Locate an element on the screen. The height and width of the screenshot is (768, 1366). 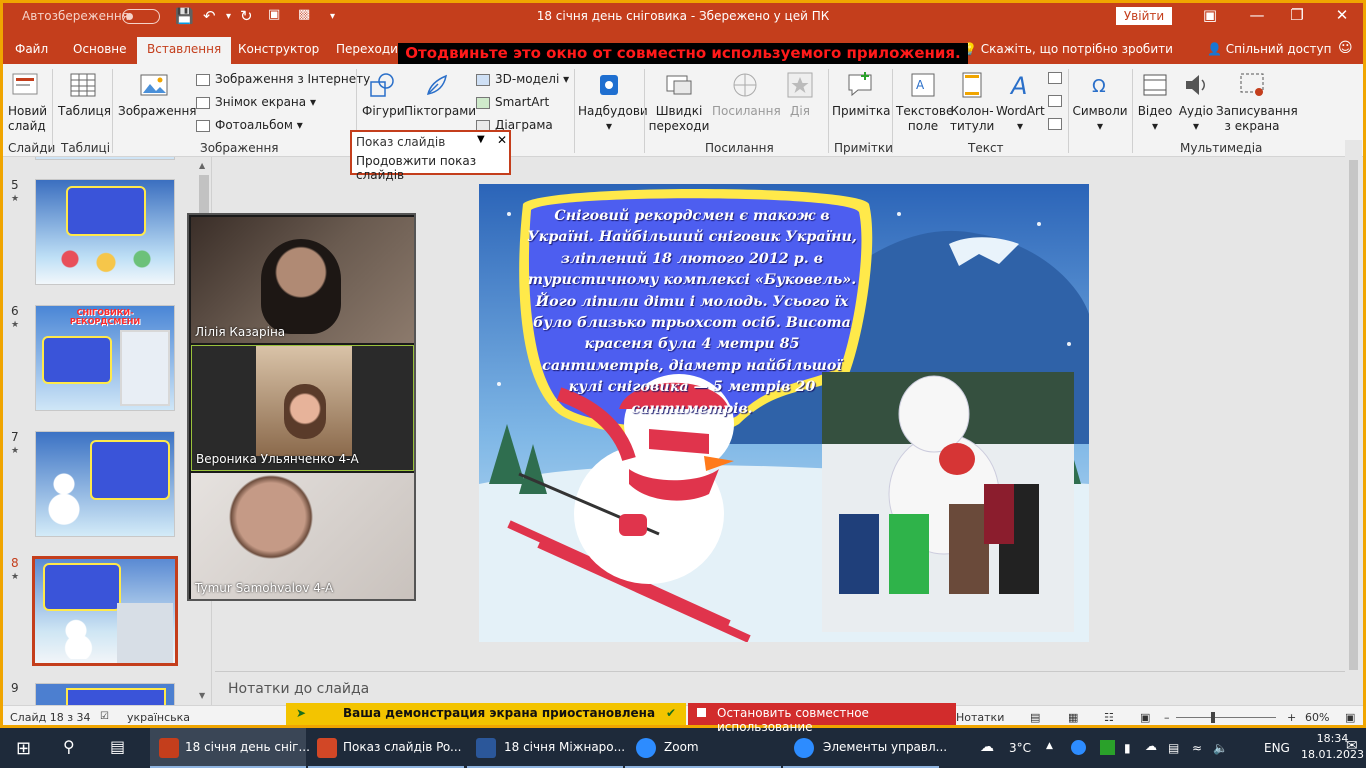
task-view-icon: ▤ is located at coordinates (117, 746).